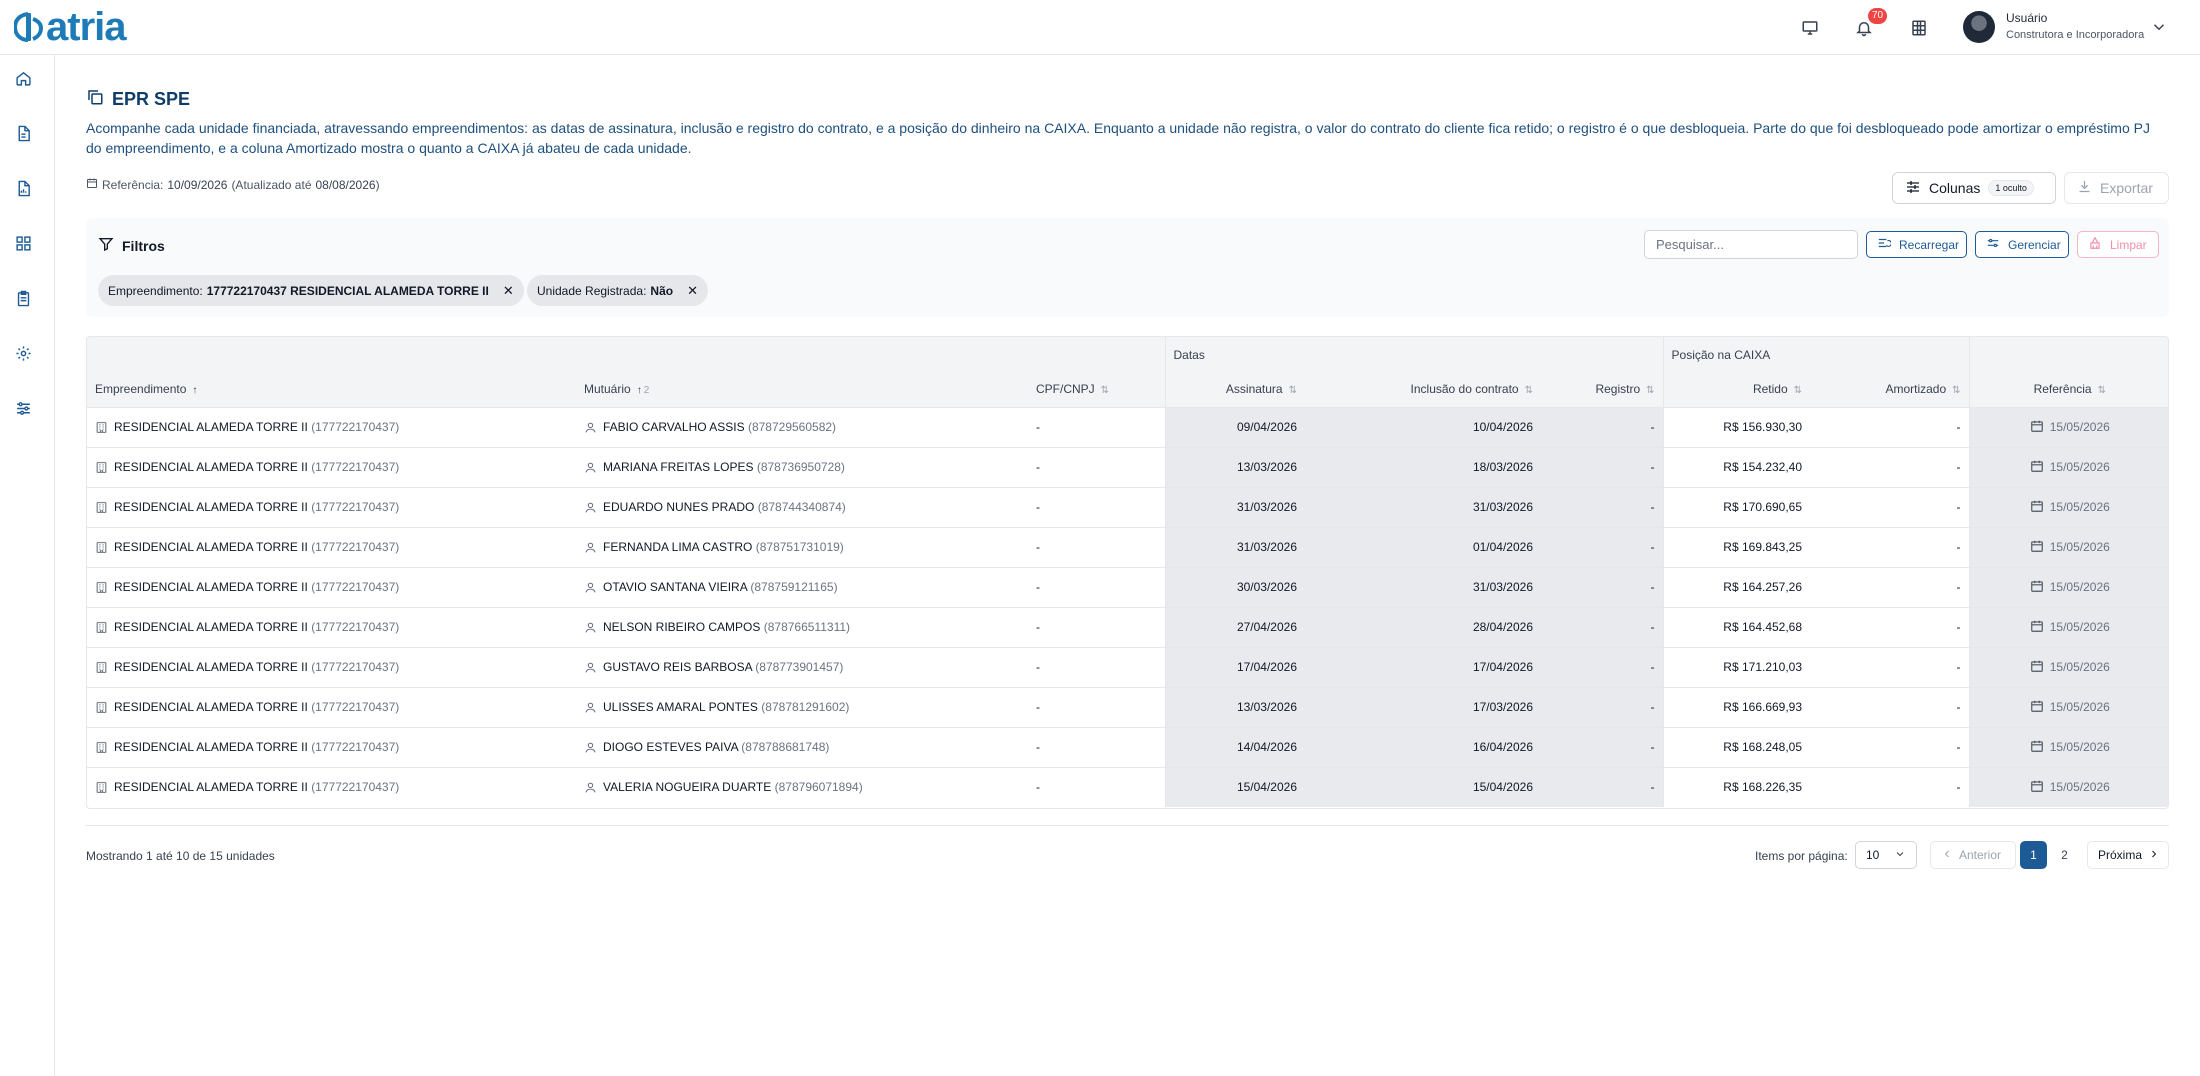 This screenshot has height=1076, width=2200. I want to click on reference-date: 10/09/2026, so click(197, 184).